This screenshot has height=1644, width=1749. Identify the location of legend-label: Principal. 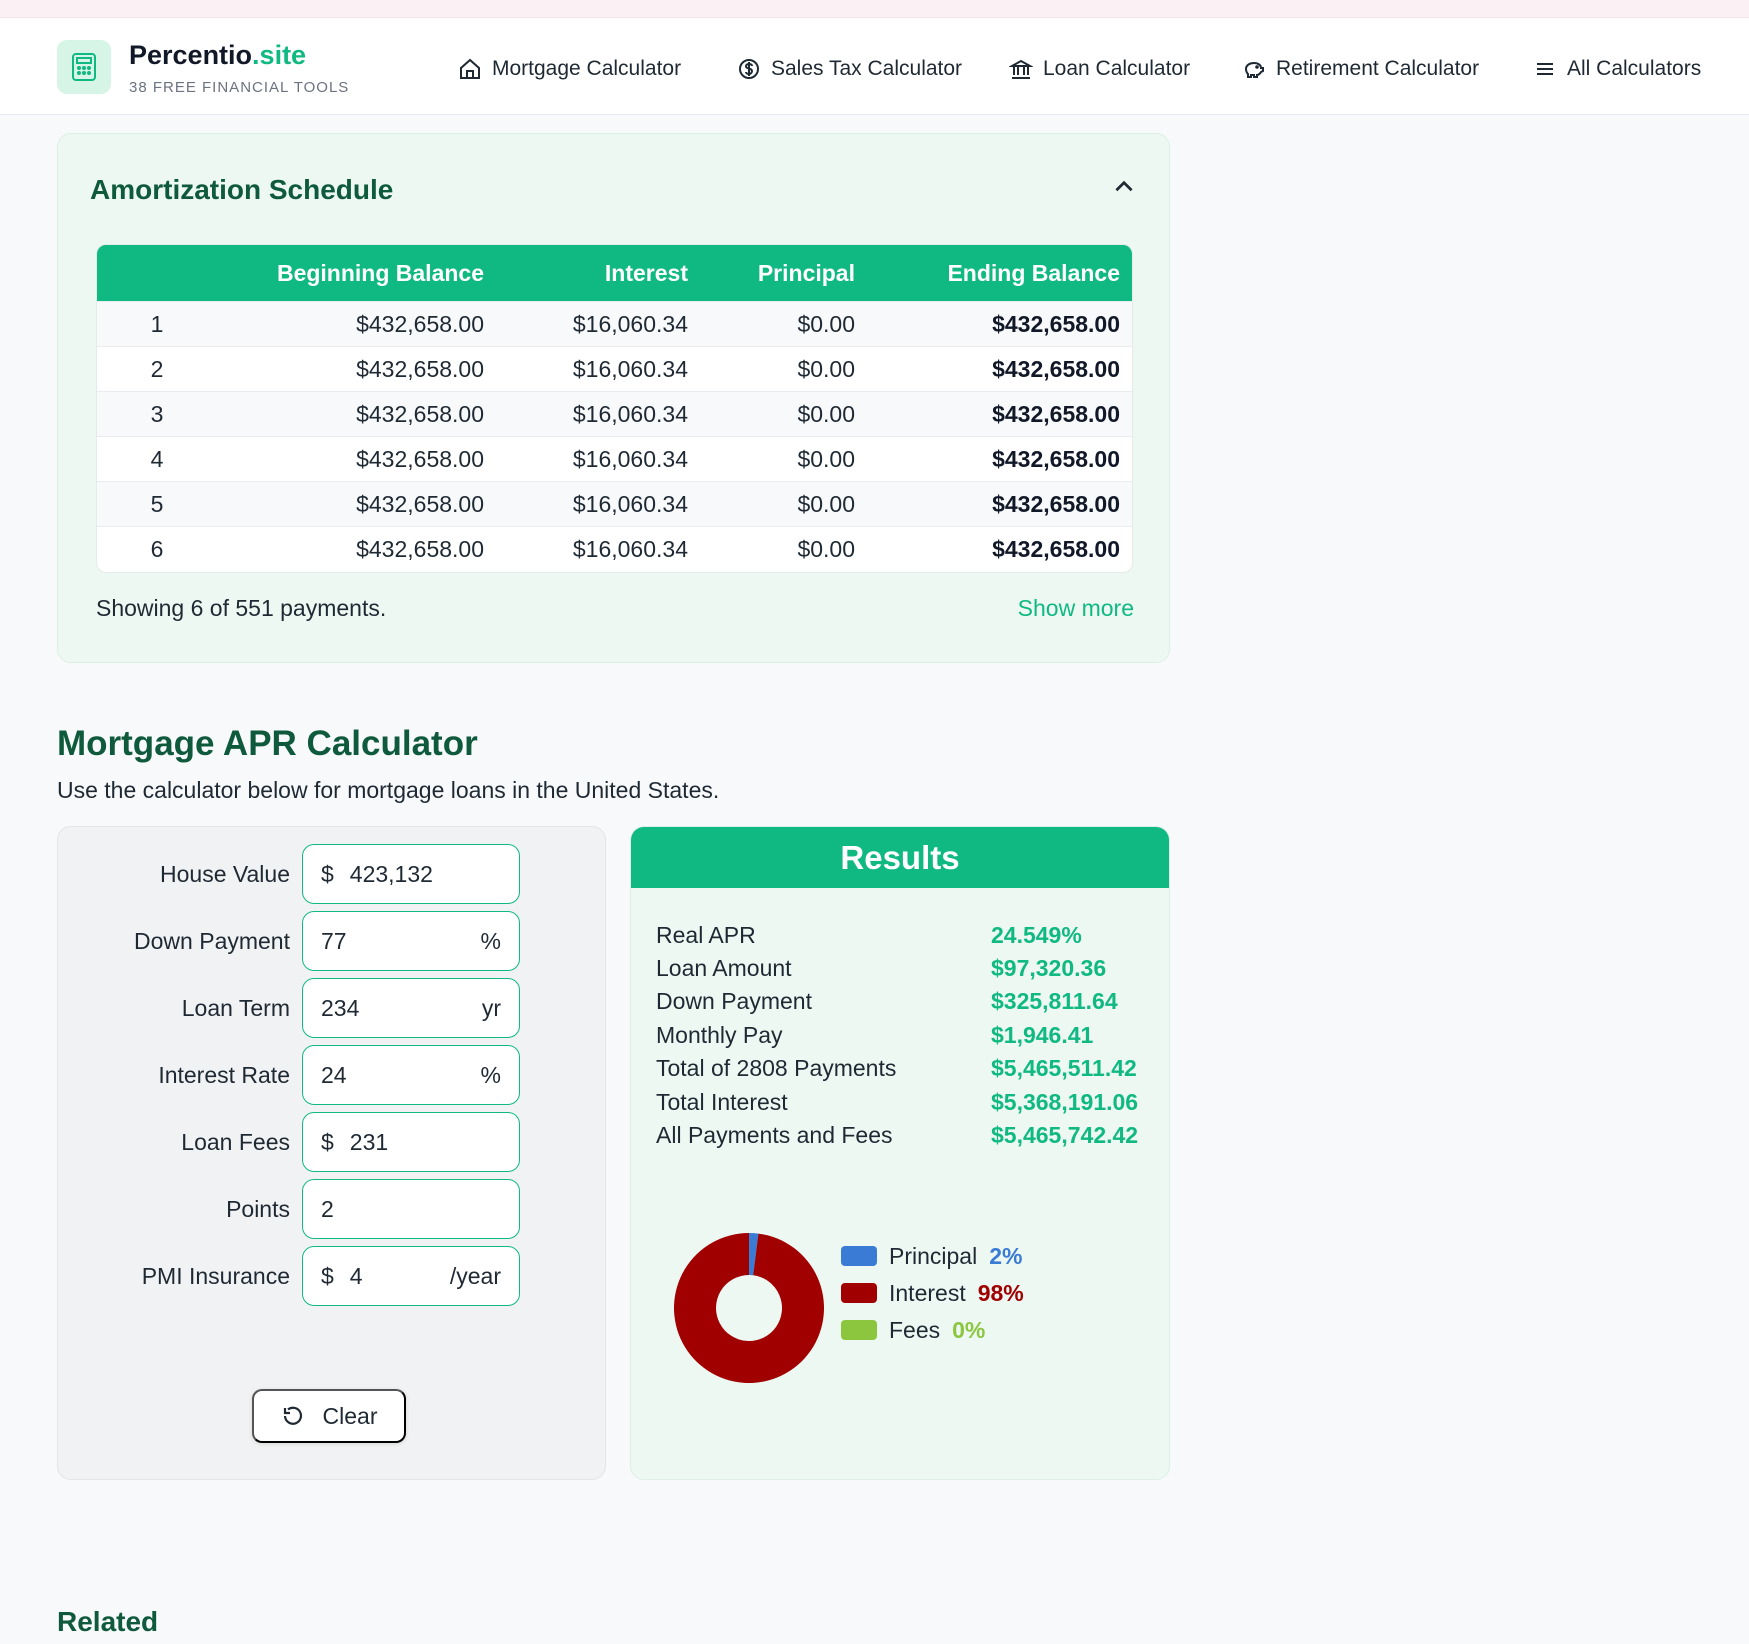
(933, 1255).